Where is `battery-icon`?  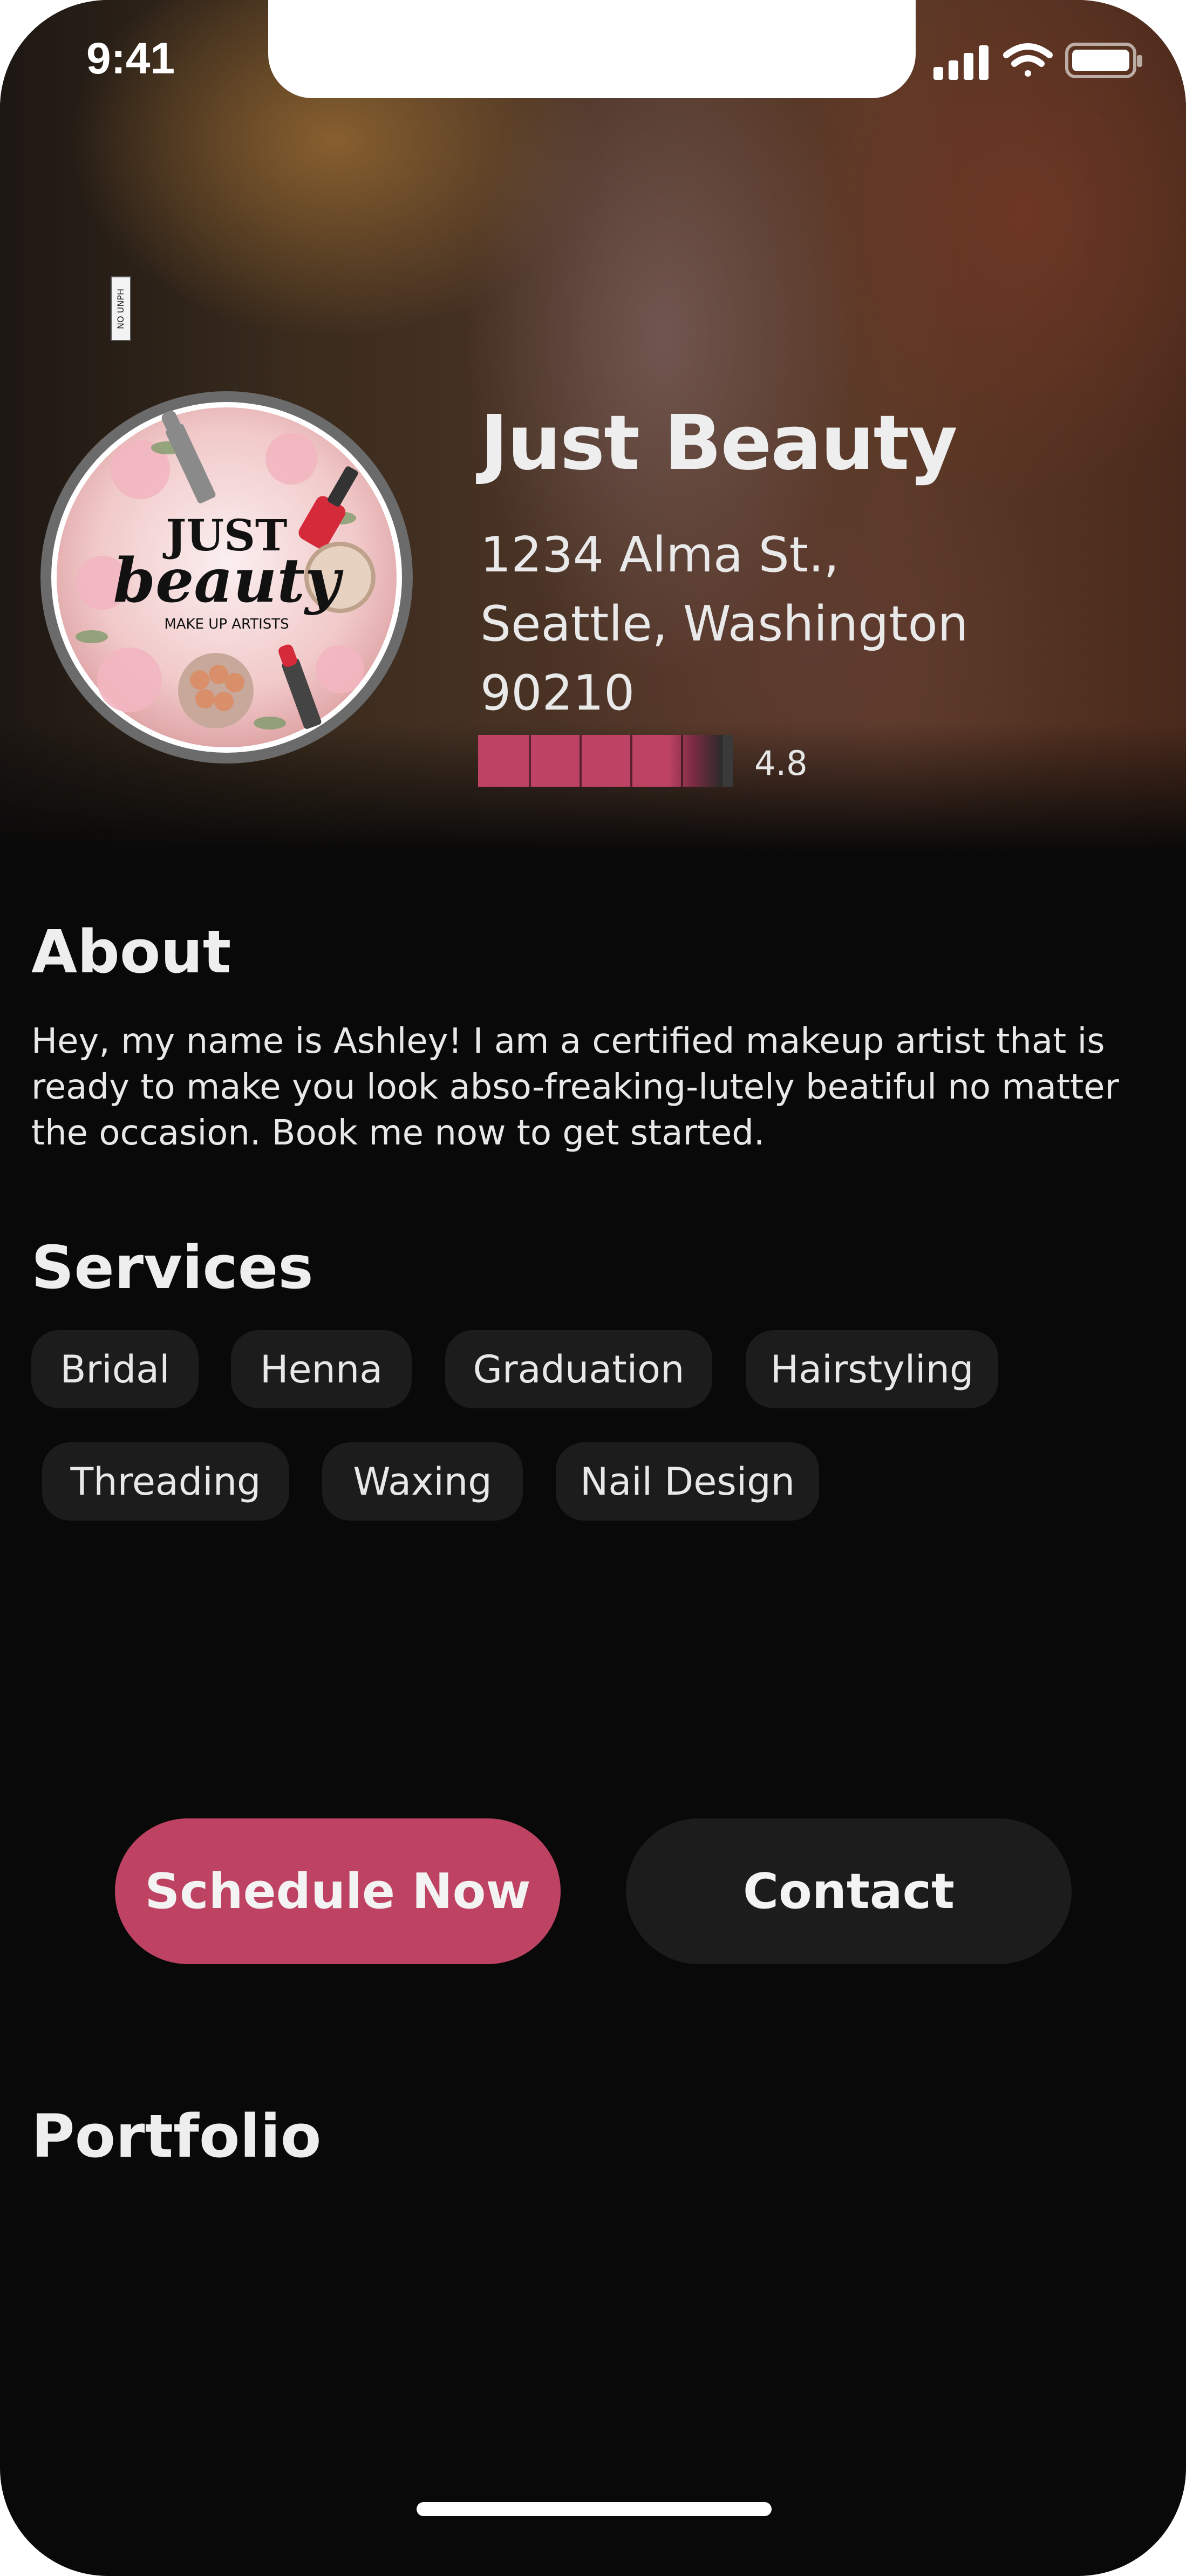 battery-icon is located at coordinates (1103, 60).